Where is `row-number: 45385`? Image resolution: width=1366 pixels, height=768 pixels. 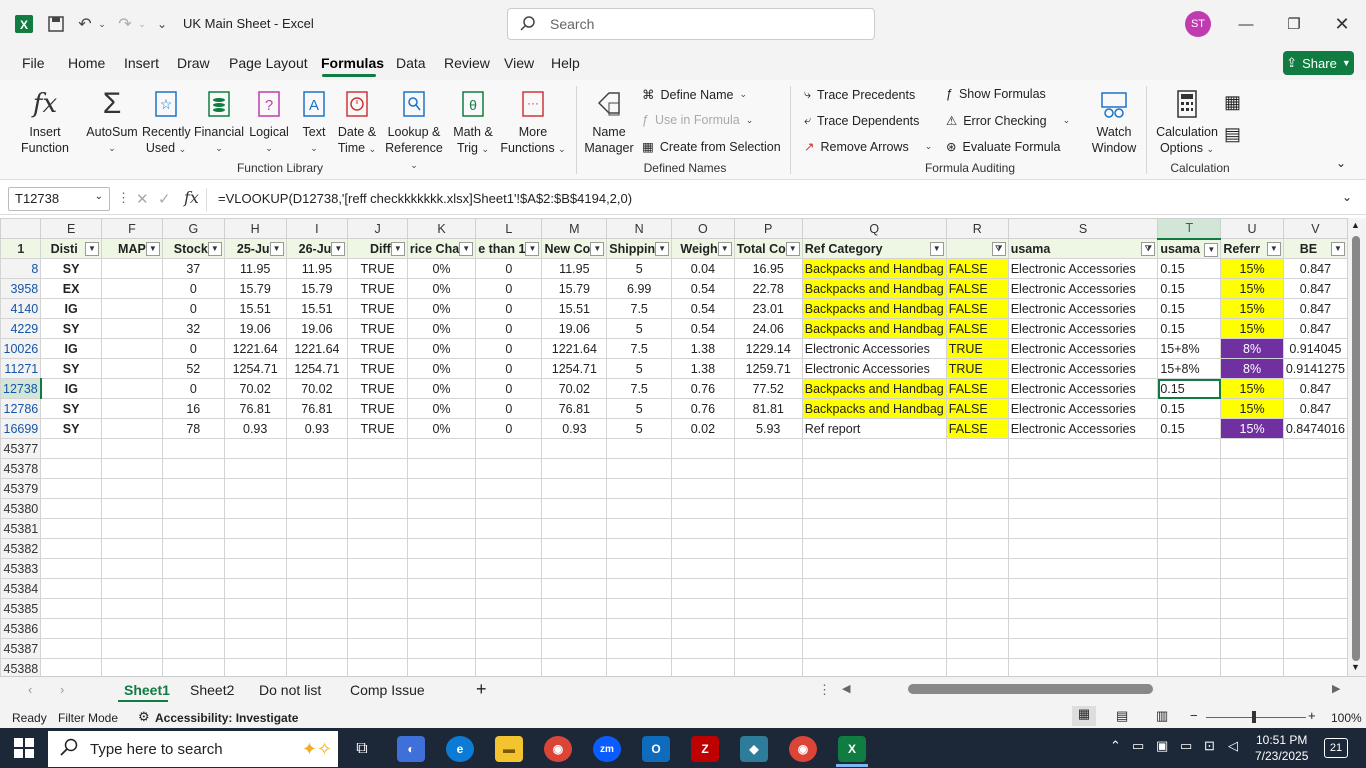 row-number: 45385 is located at coordinates (21, 608).